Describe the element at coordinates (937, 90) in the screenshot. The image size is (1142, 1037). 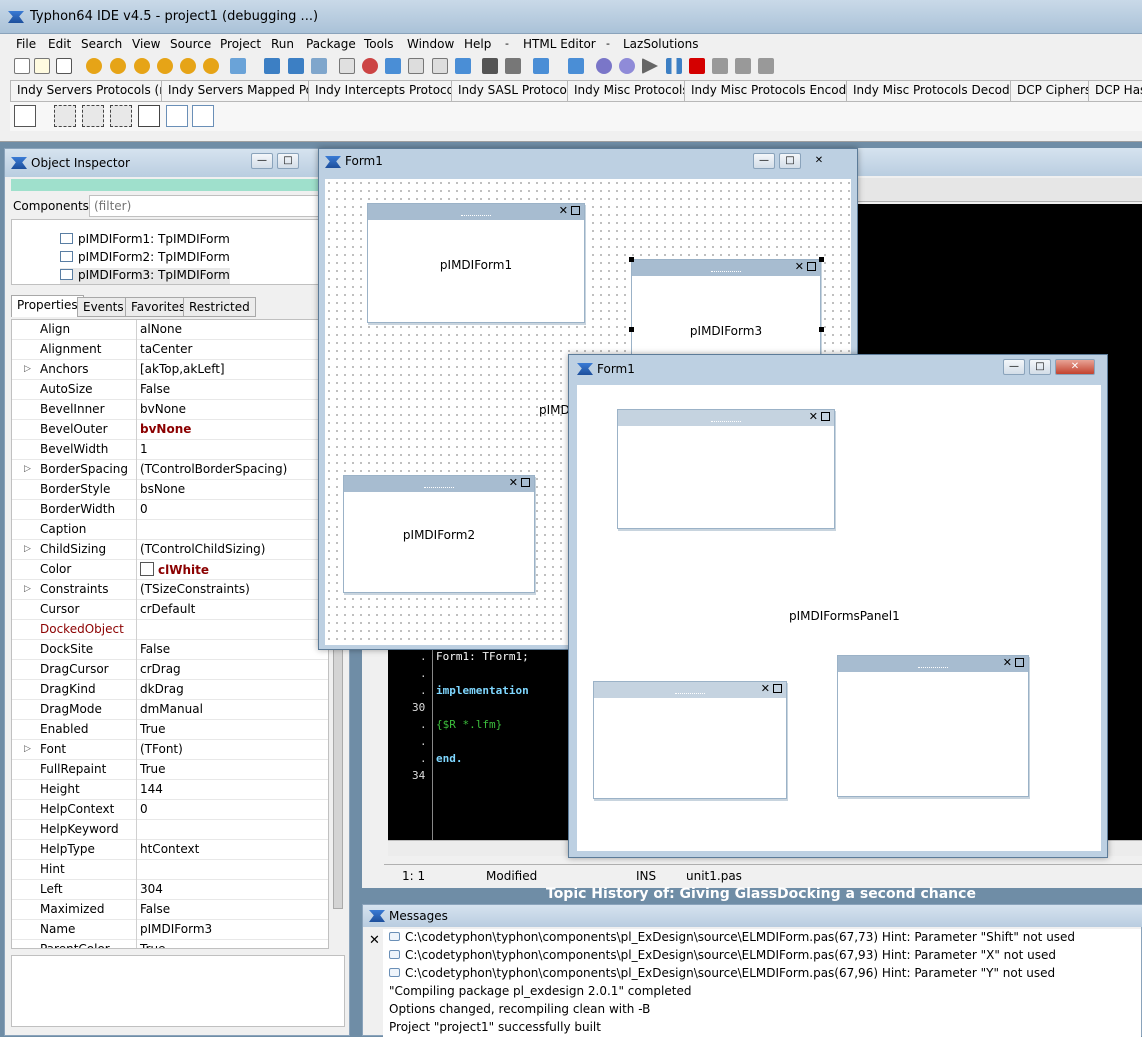
I see `tab-indy-misc-protocols-decoder: Indy Misc Protocols Decoder` at that location.